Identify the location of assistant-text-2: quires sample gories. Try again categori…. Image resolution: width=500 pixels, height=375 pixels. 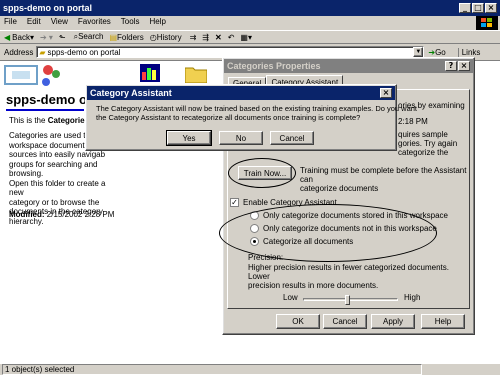
(428, 143).